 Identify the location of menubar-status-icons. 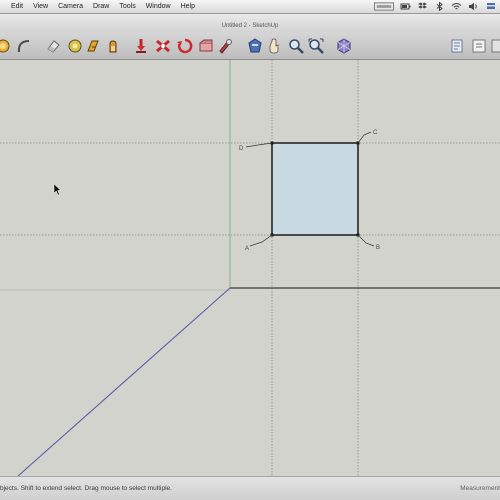
(435, 6).